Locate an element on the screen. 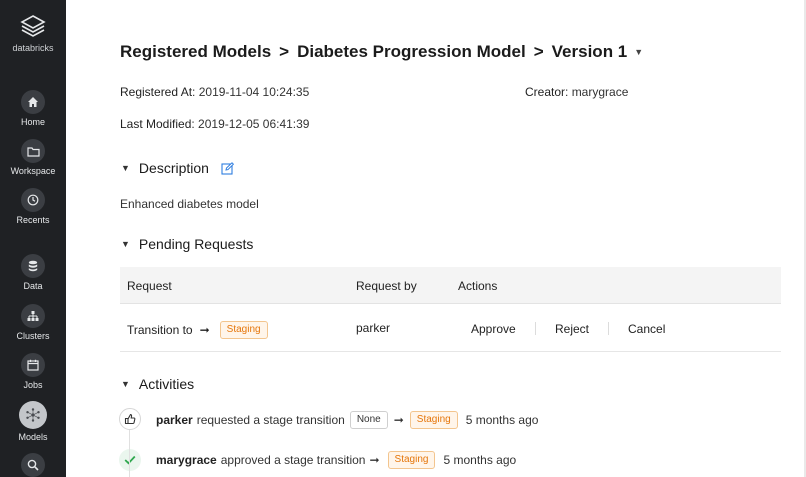 The height and width of the screenshot is (477, 806). sidebar-item-clusters: Clusters is located at coordinates (33, 322).